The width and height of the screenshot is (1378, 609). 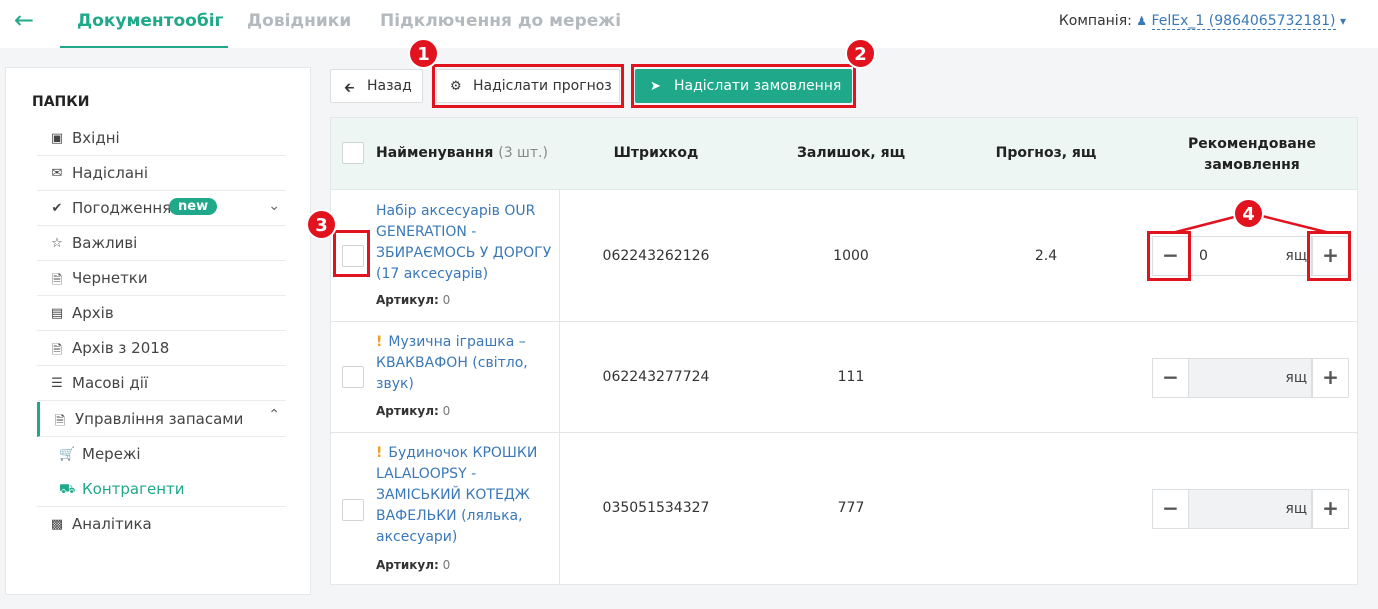 What do you see at coordinates (860, 53) in the screenshot?
I see `annotation-marker-2: 2` at bounding box center [860, 53].